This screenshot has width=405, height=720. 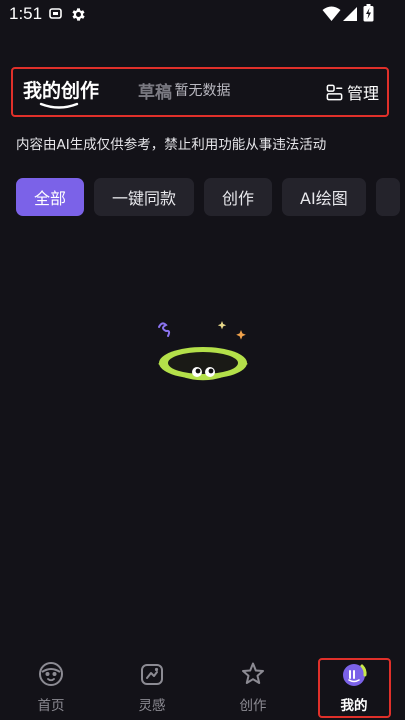 I want to click on filter-chip-all: 全部, so click(x=50, y=197).